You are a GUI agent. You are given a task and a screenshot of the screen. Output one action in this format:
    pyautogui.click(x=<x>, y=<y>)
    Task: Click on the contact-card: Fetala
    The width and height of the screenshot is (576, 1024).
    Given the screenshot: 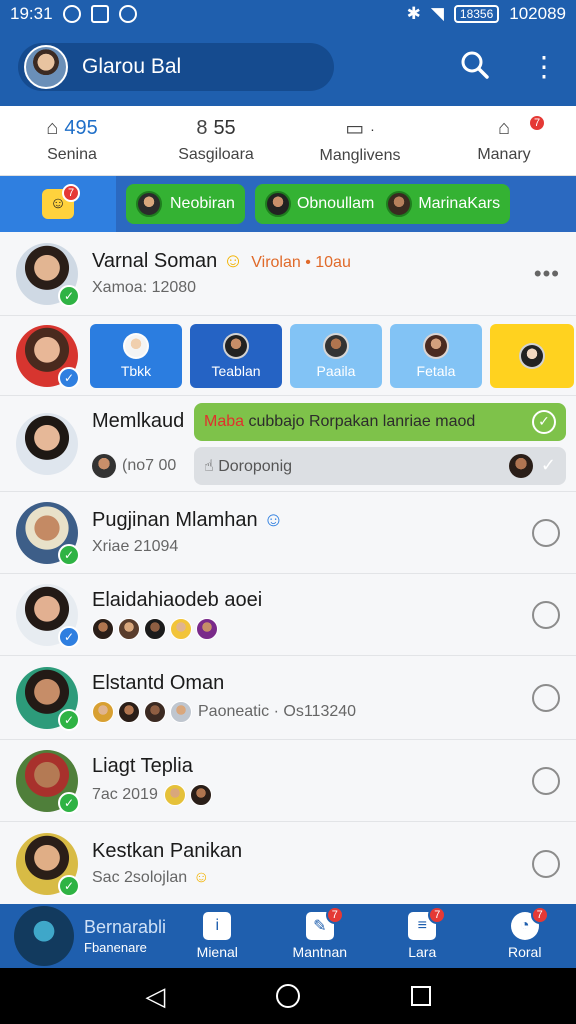 What is the action you would take?
    pyautogui.click(x=436, y=355)
    